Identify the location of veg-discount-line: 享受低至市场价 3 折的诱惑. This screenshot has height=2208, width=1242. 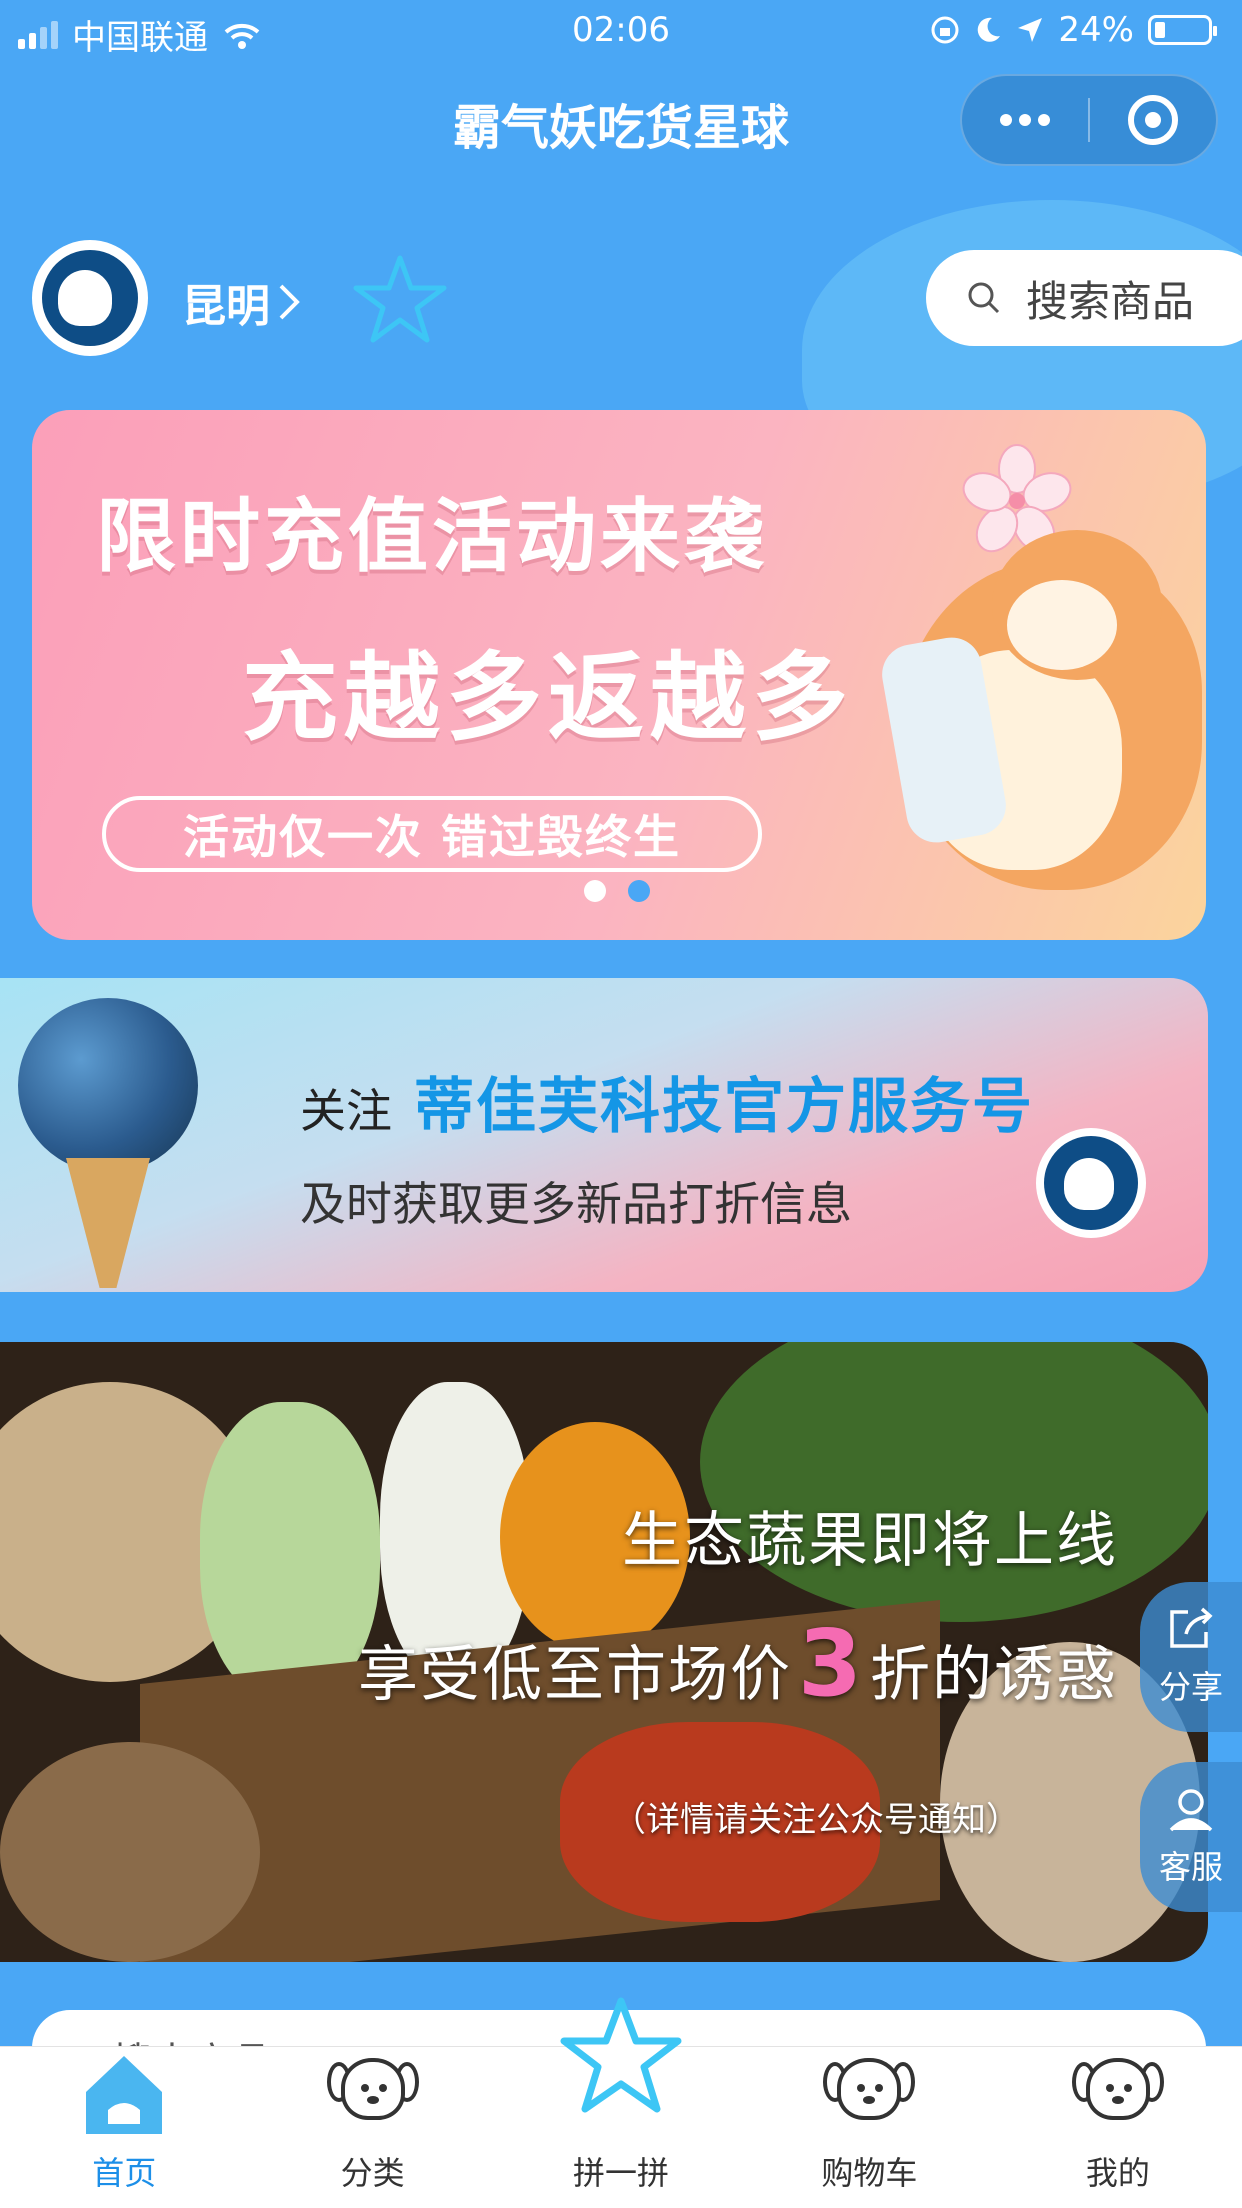
(738, 1663).